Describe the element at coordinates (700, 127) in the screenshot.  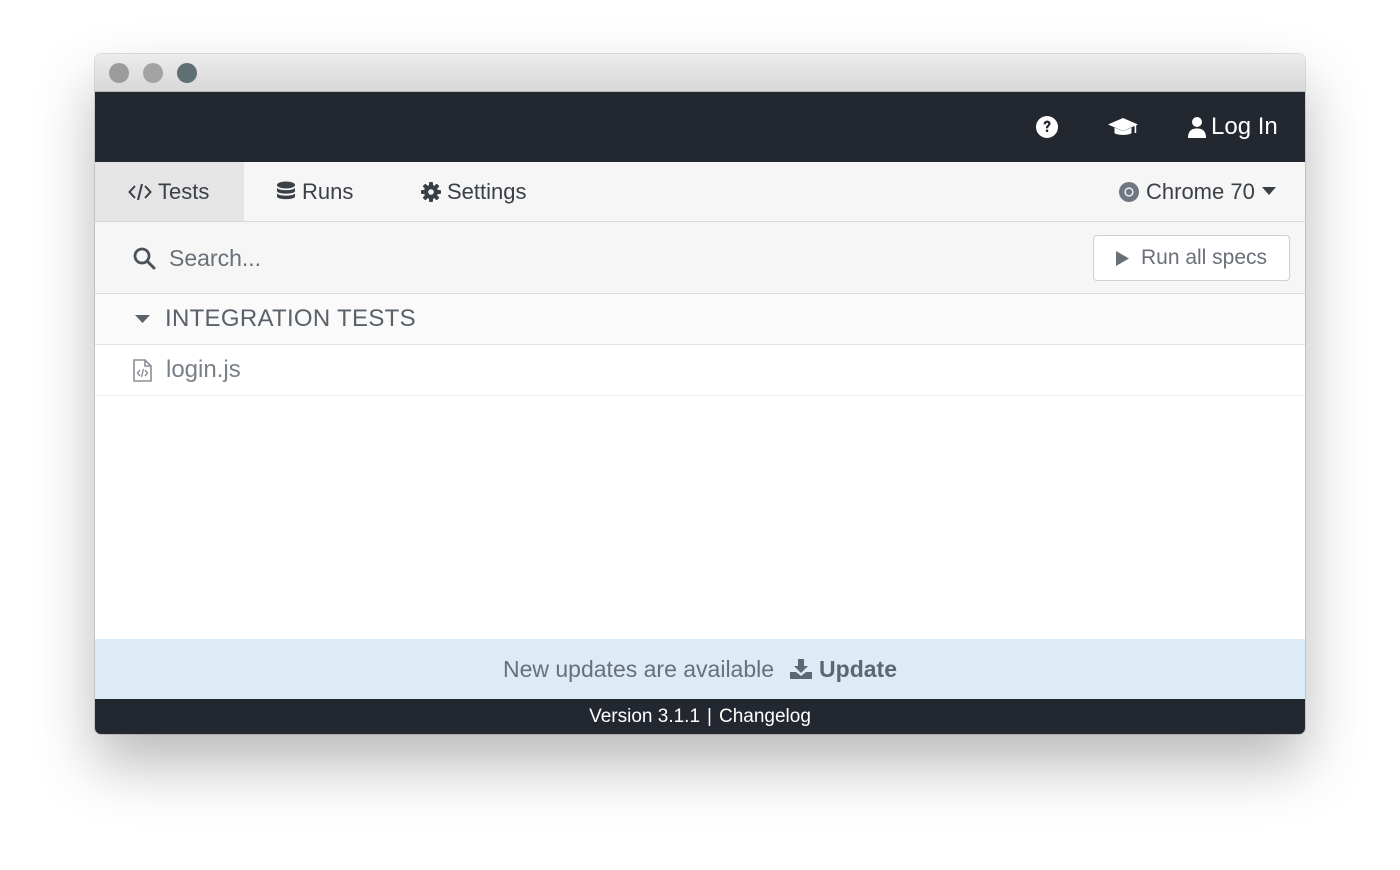
I see `top-header: Log In` at that location.